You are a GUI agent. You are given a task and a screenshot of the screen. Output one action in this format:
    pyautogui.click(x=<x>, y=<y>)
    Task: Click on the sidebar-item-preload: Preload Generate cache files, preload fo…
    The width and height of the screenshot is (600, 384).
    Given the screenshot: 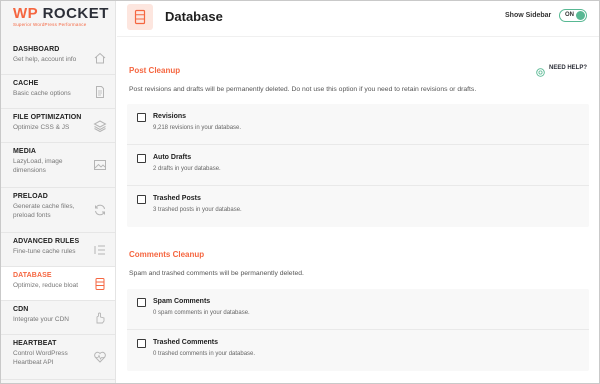 What is the action you would take?
    pyautogui.click(x=58, y=210)
    